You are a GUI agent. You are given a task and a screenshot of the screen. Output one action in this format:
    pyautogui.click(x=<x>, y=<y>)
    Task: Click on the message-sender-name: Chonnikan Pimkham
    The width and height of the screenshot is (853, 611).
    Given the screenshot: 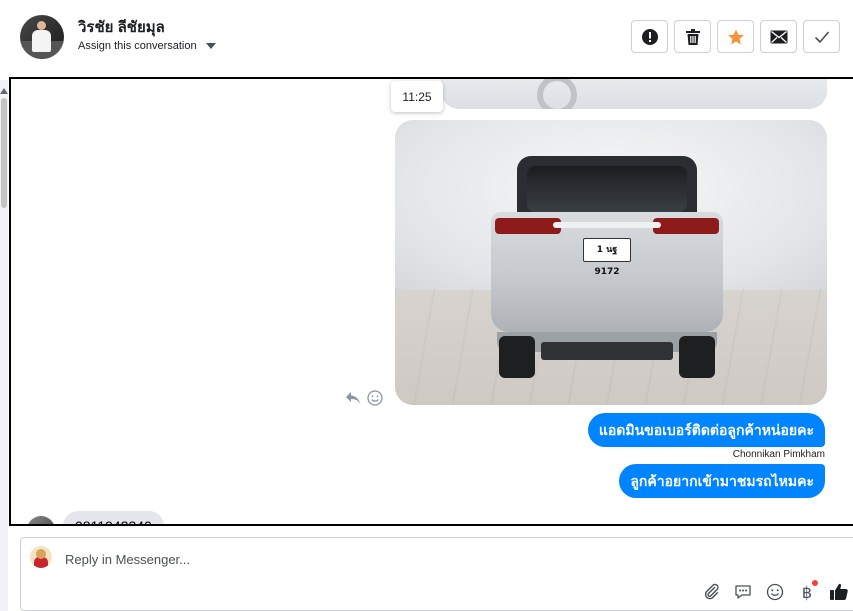 What is the action you would take?
    pyautogui.click(x=778, y=454)
    